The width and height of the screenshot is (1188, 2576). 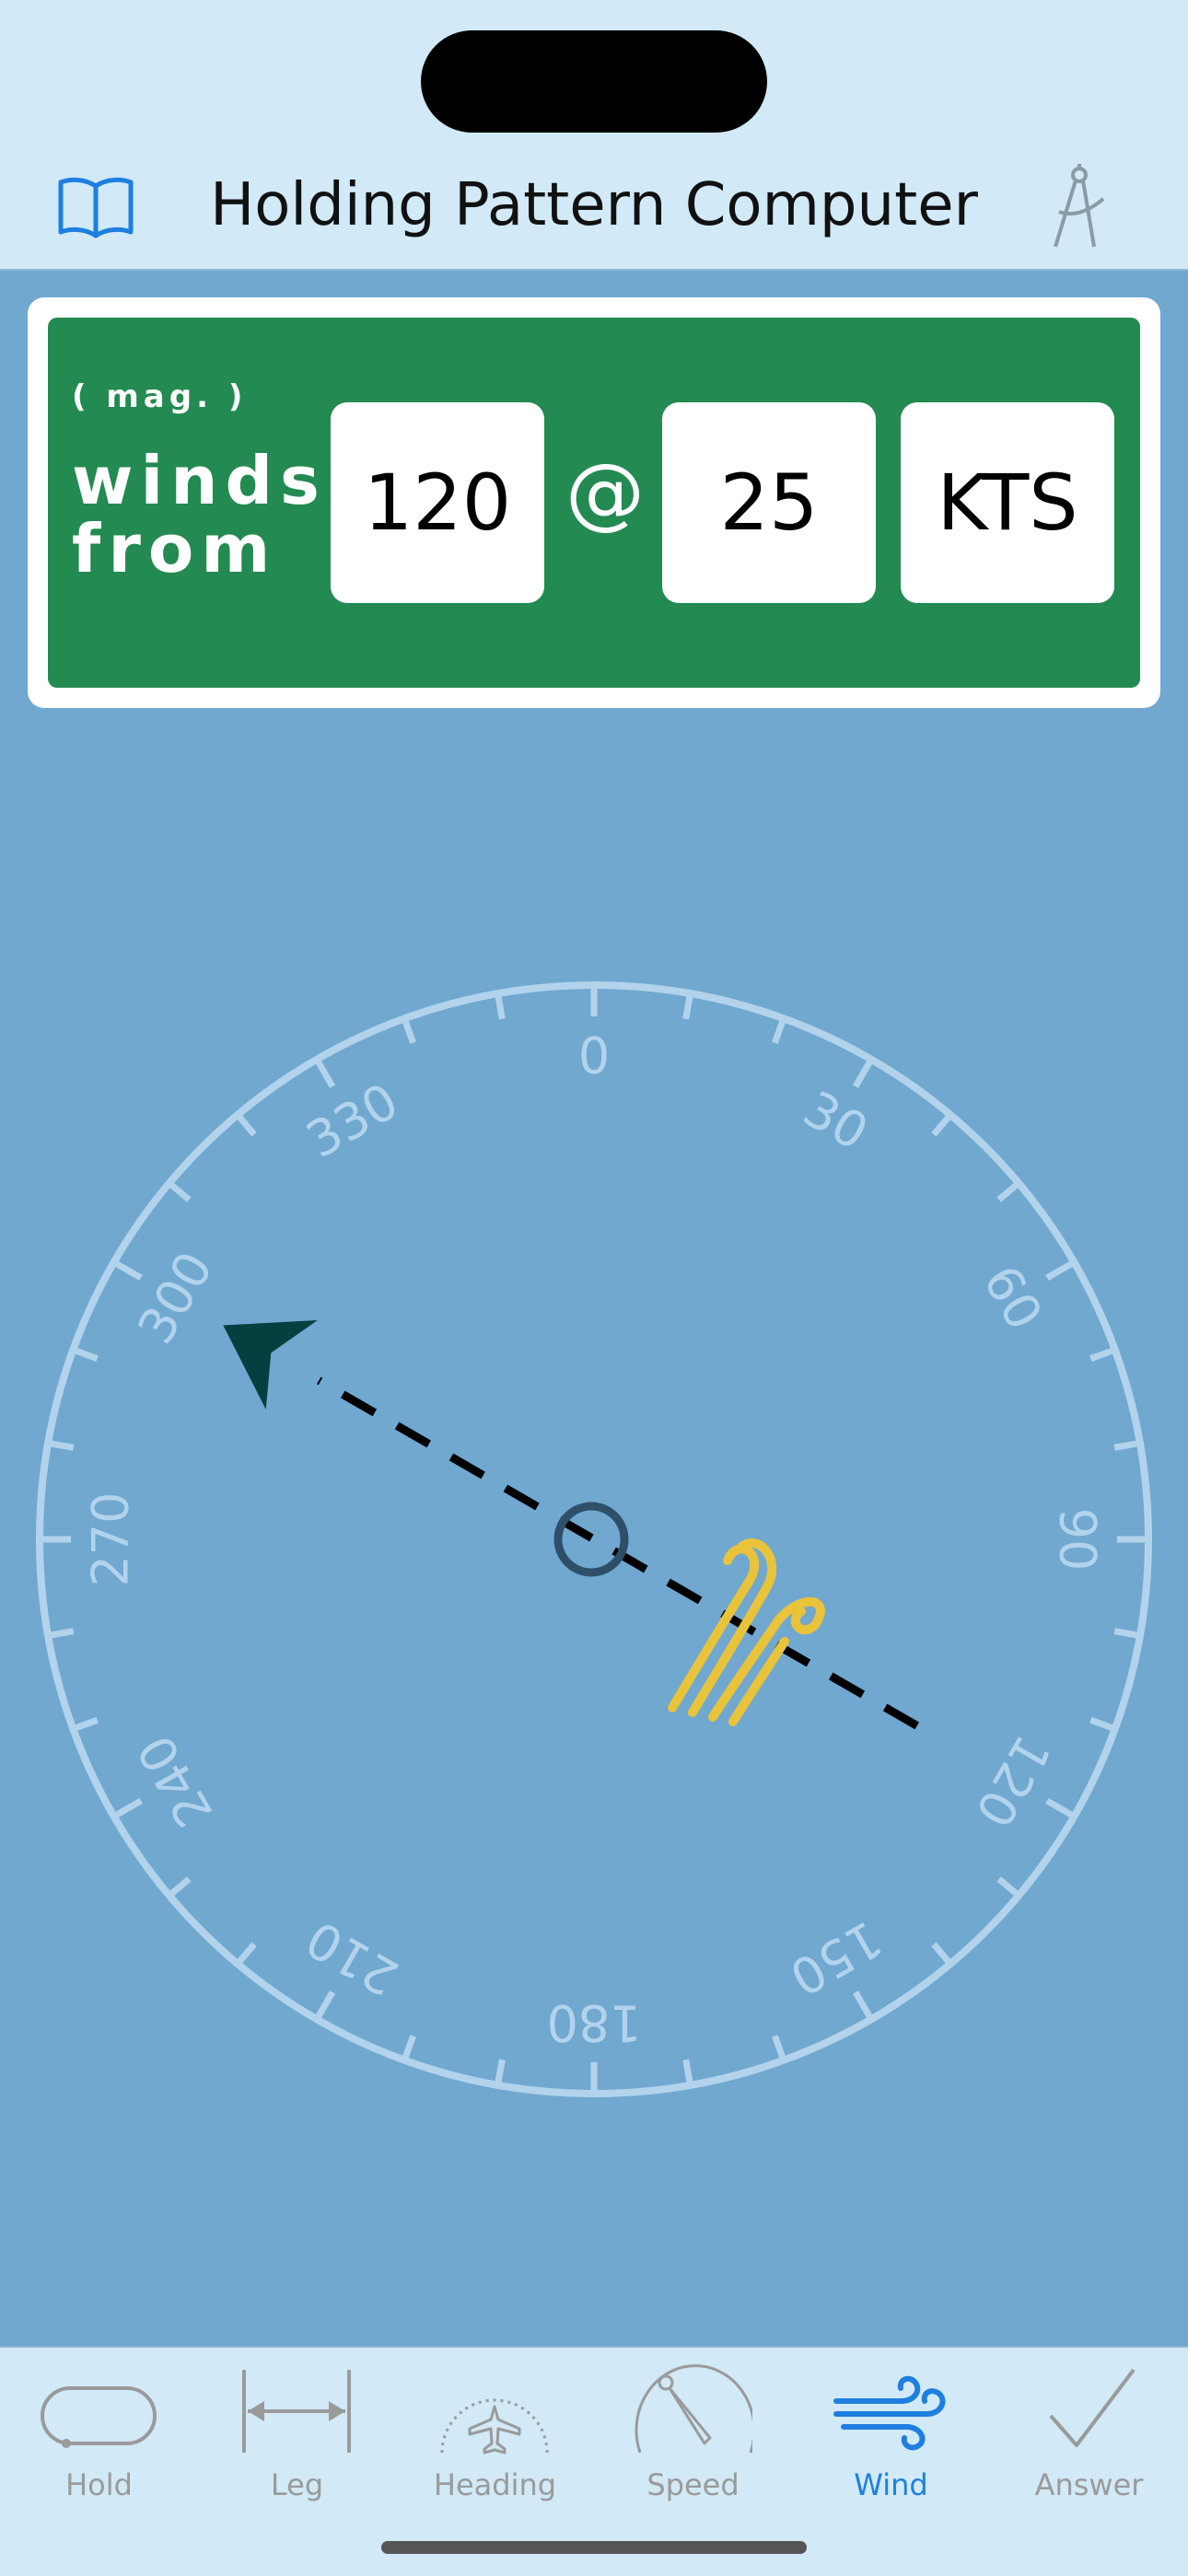 What do you see at coordinates (297, 2484) in the screenshot?
I see `tab-leg-label: Leg` at bounding box center [297, 2484].